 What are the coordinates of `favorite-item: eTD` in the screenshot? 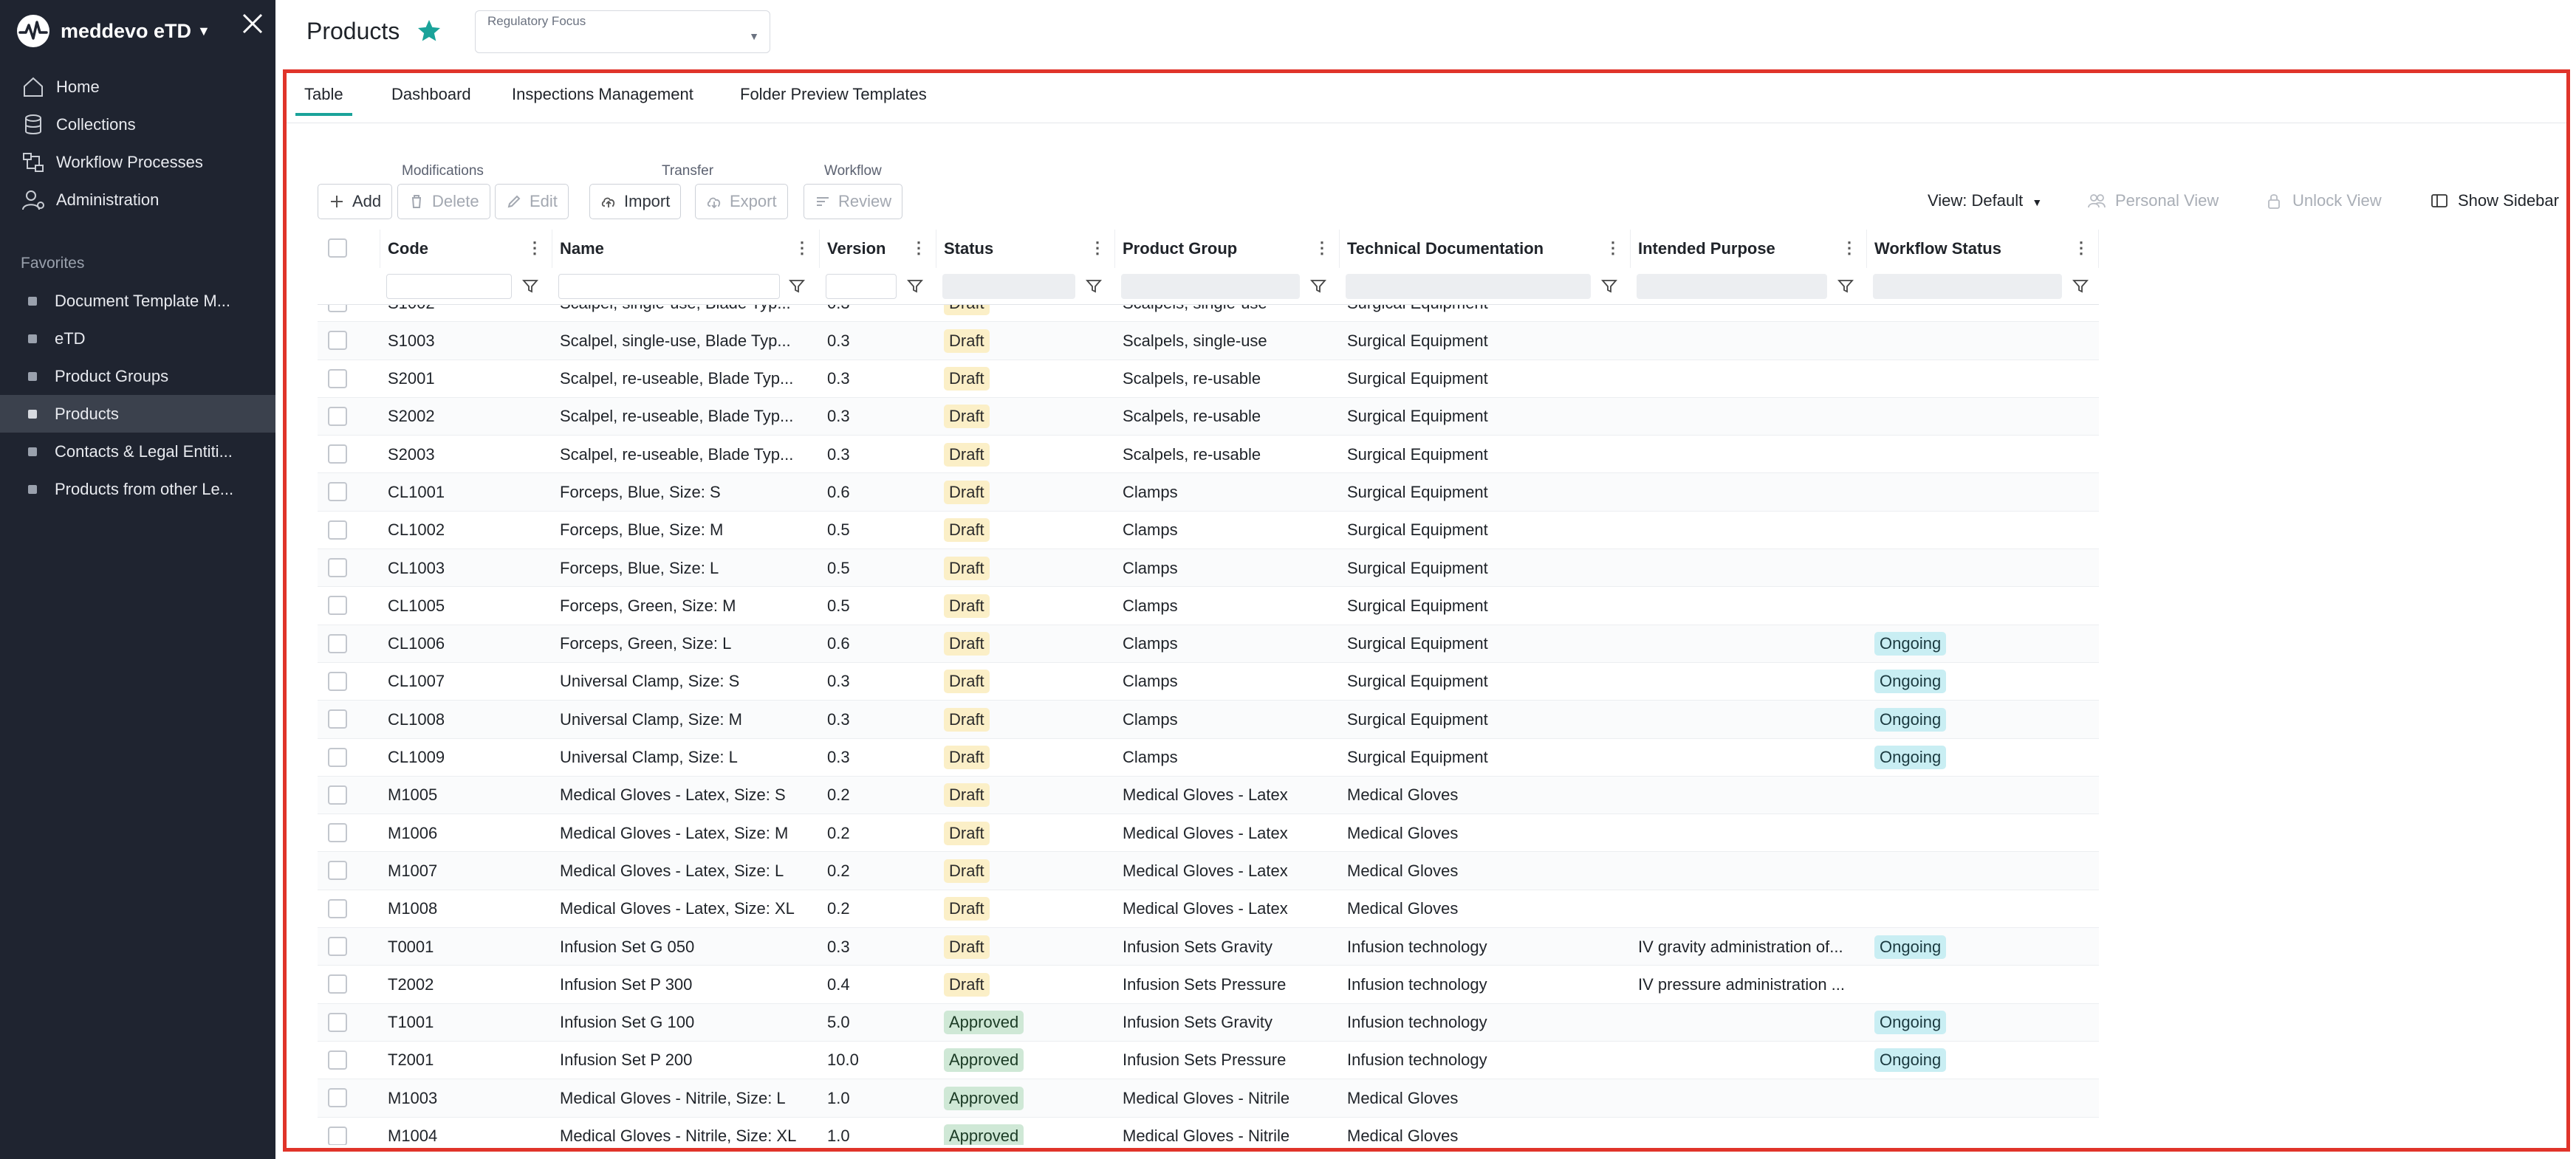 It's located at (137, 338).